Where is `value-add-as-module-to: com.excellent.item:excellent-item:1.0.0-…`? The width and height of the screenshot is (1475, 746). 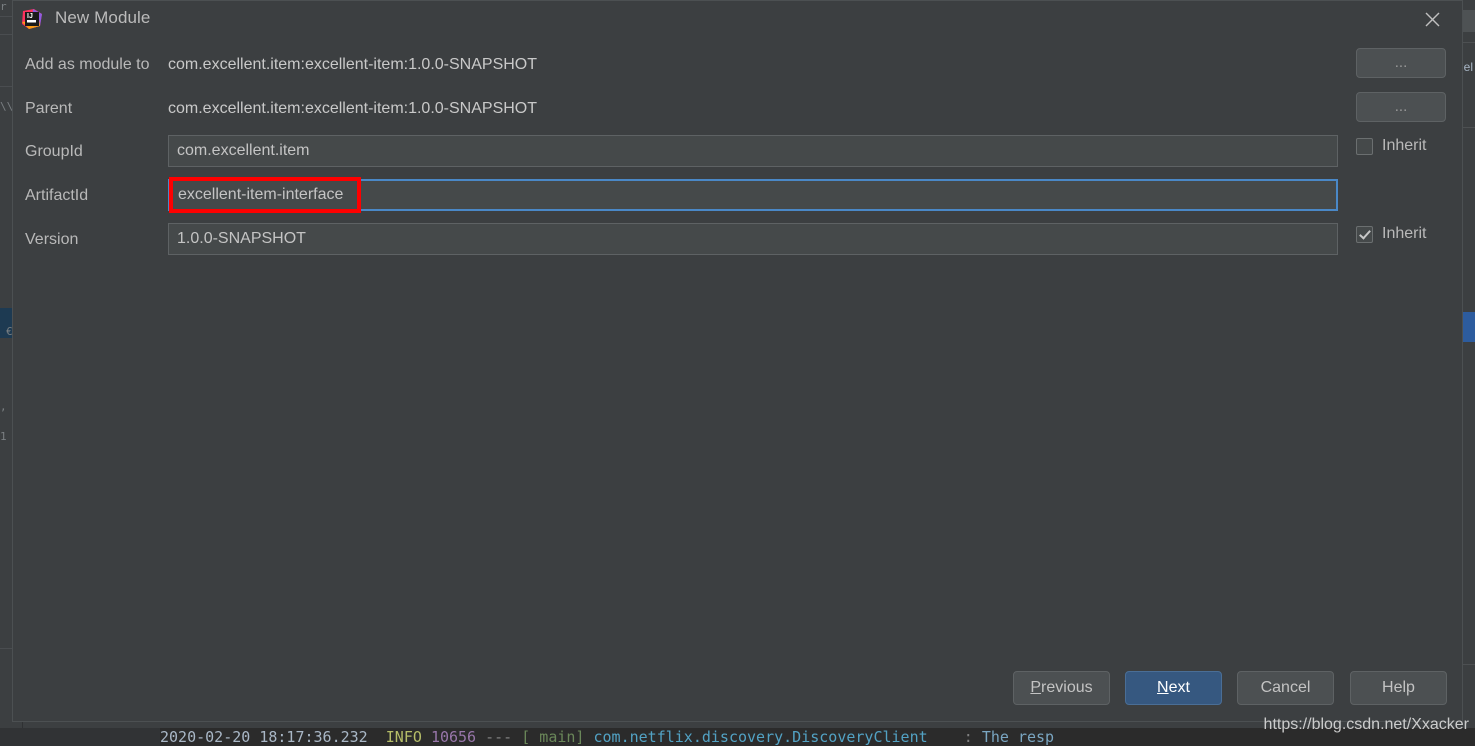
value-add-as-module-to: com.excellent.item:excellent-item:1.0.0-… is located at coordinates (353, 64).